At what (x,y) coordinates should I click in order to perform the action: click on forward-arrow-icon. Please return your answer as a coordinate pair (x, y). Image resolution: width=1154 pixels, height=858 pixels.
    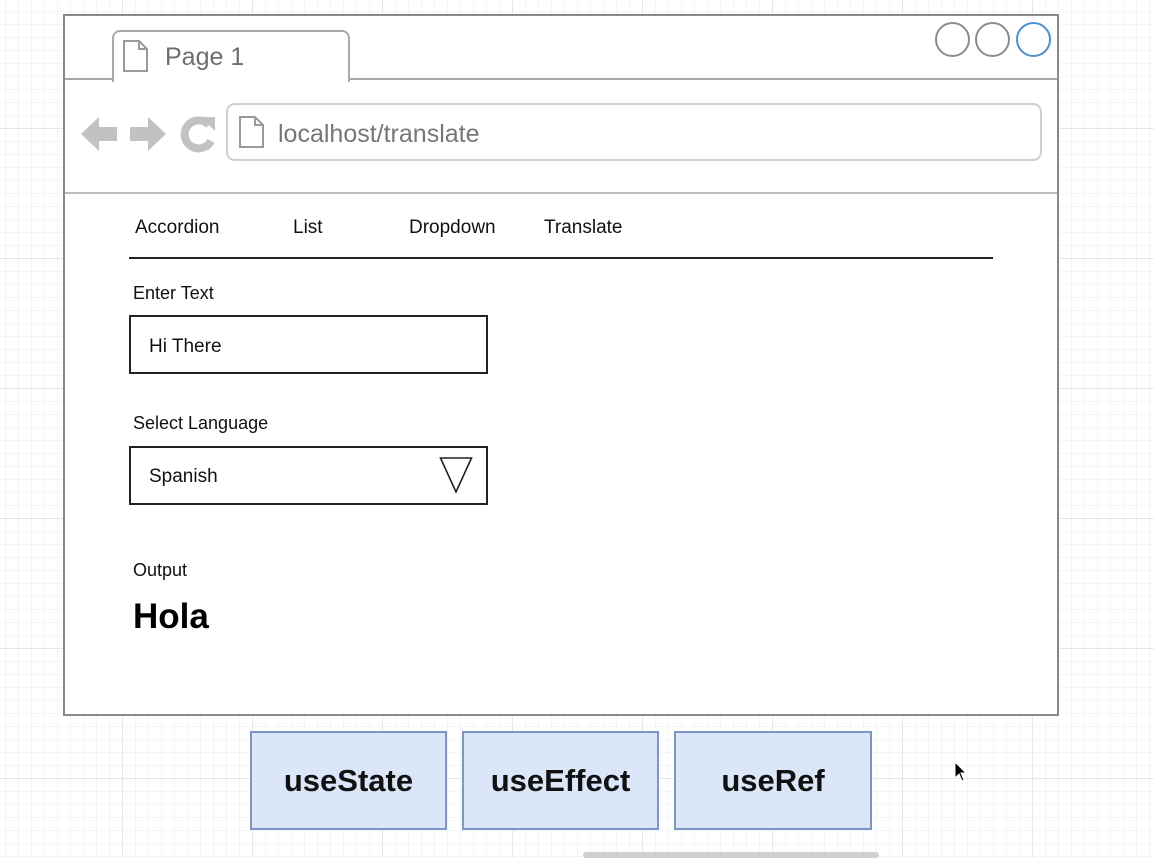
    Looking at the image, I should click on (148, 134).